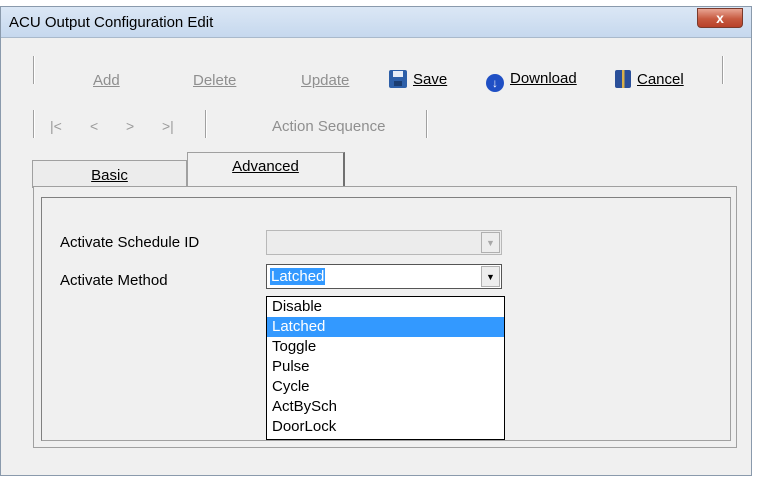 The image size is (766, 484). Describe the element at coordinates (130, 242) in the screenshot. I see `activate-schedule-label: Activate Schedule ID` at that location.